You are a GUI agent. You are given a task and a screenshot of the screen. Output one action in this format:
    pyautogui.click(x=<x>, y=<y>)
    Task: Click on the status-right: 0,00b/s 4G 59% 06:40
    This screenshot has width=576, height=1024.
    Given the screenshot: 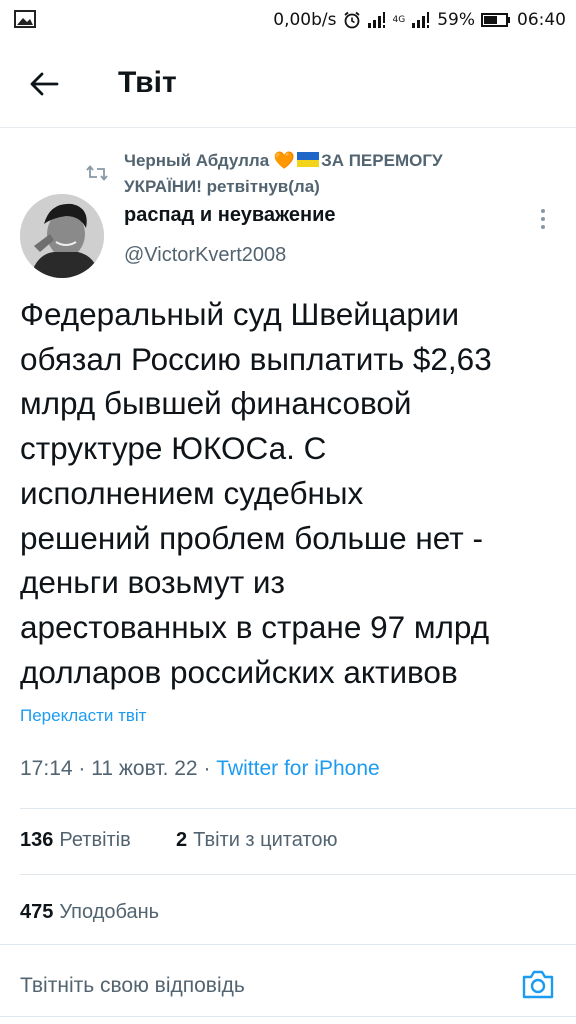 What is the action you would take?
    pyautogui.click(x=419, y=20)
    